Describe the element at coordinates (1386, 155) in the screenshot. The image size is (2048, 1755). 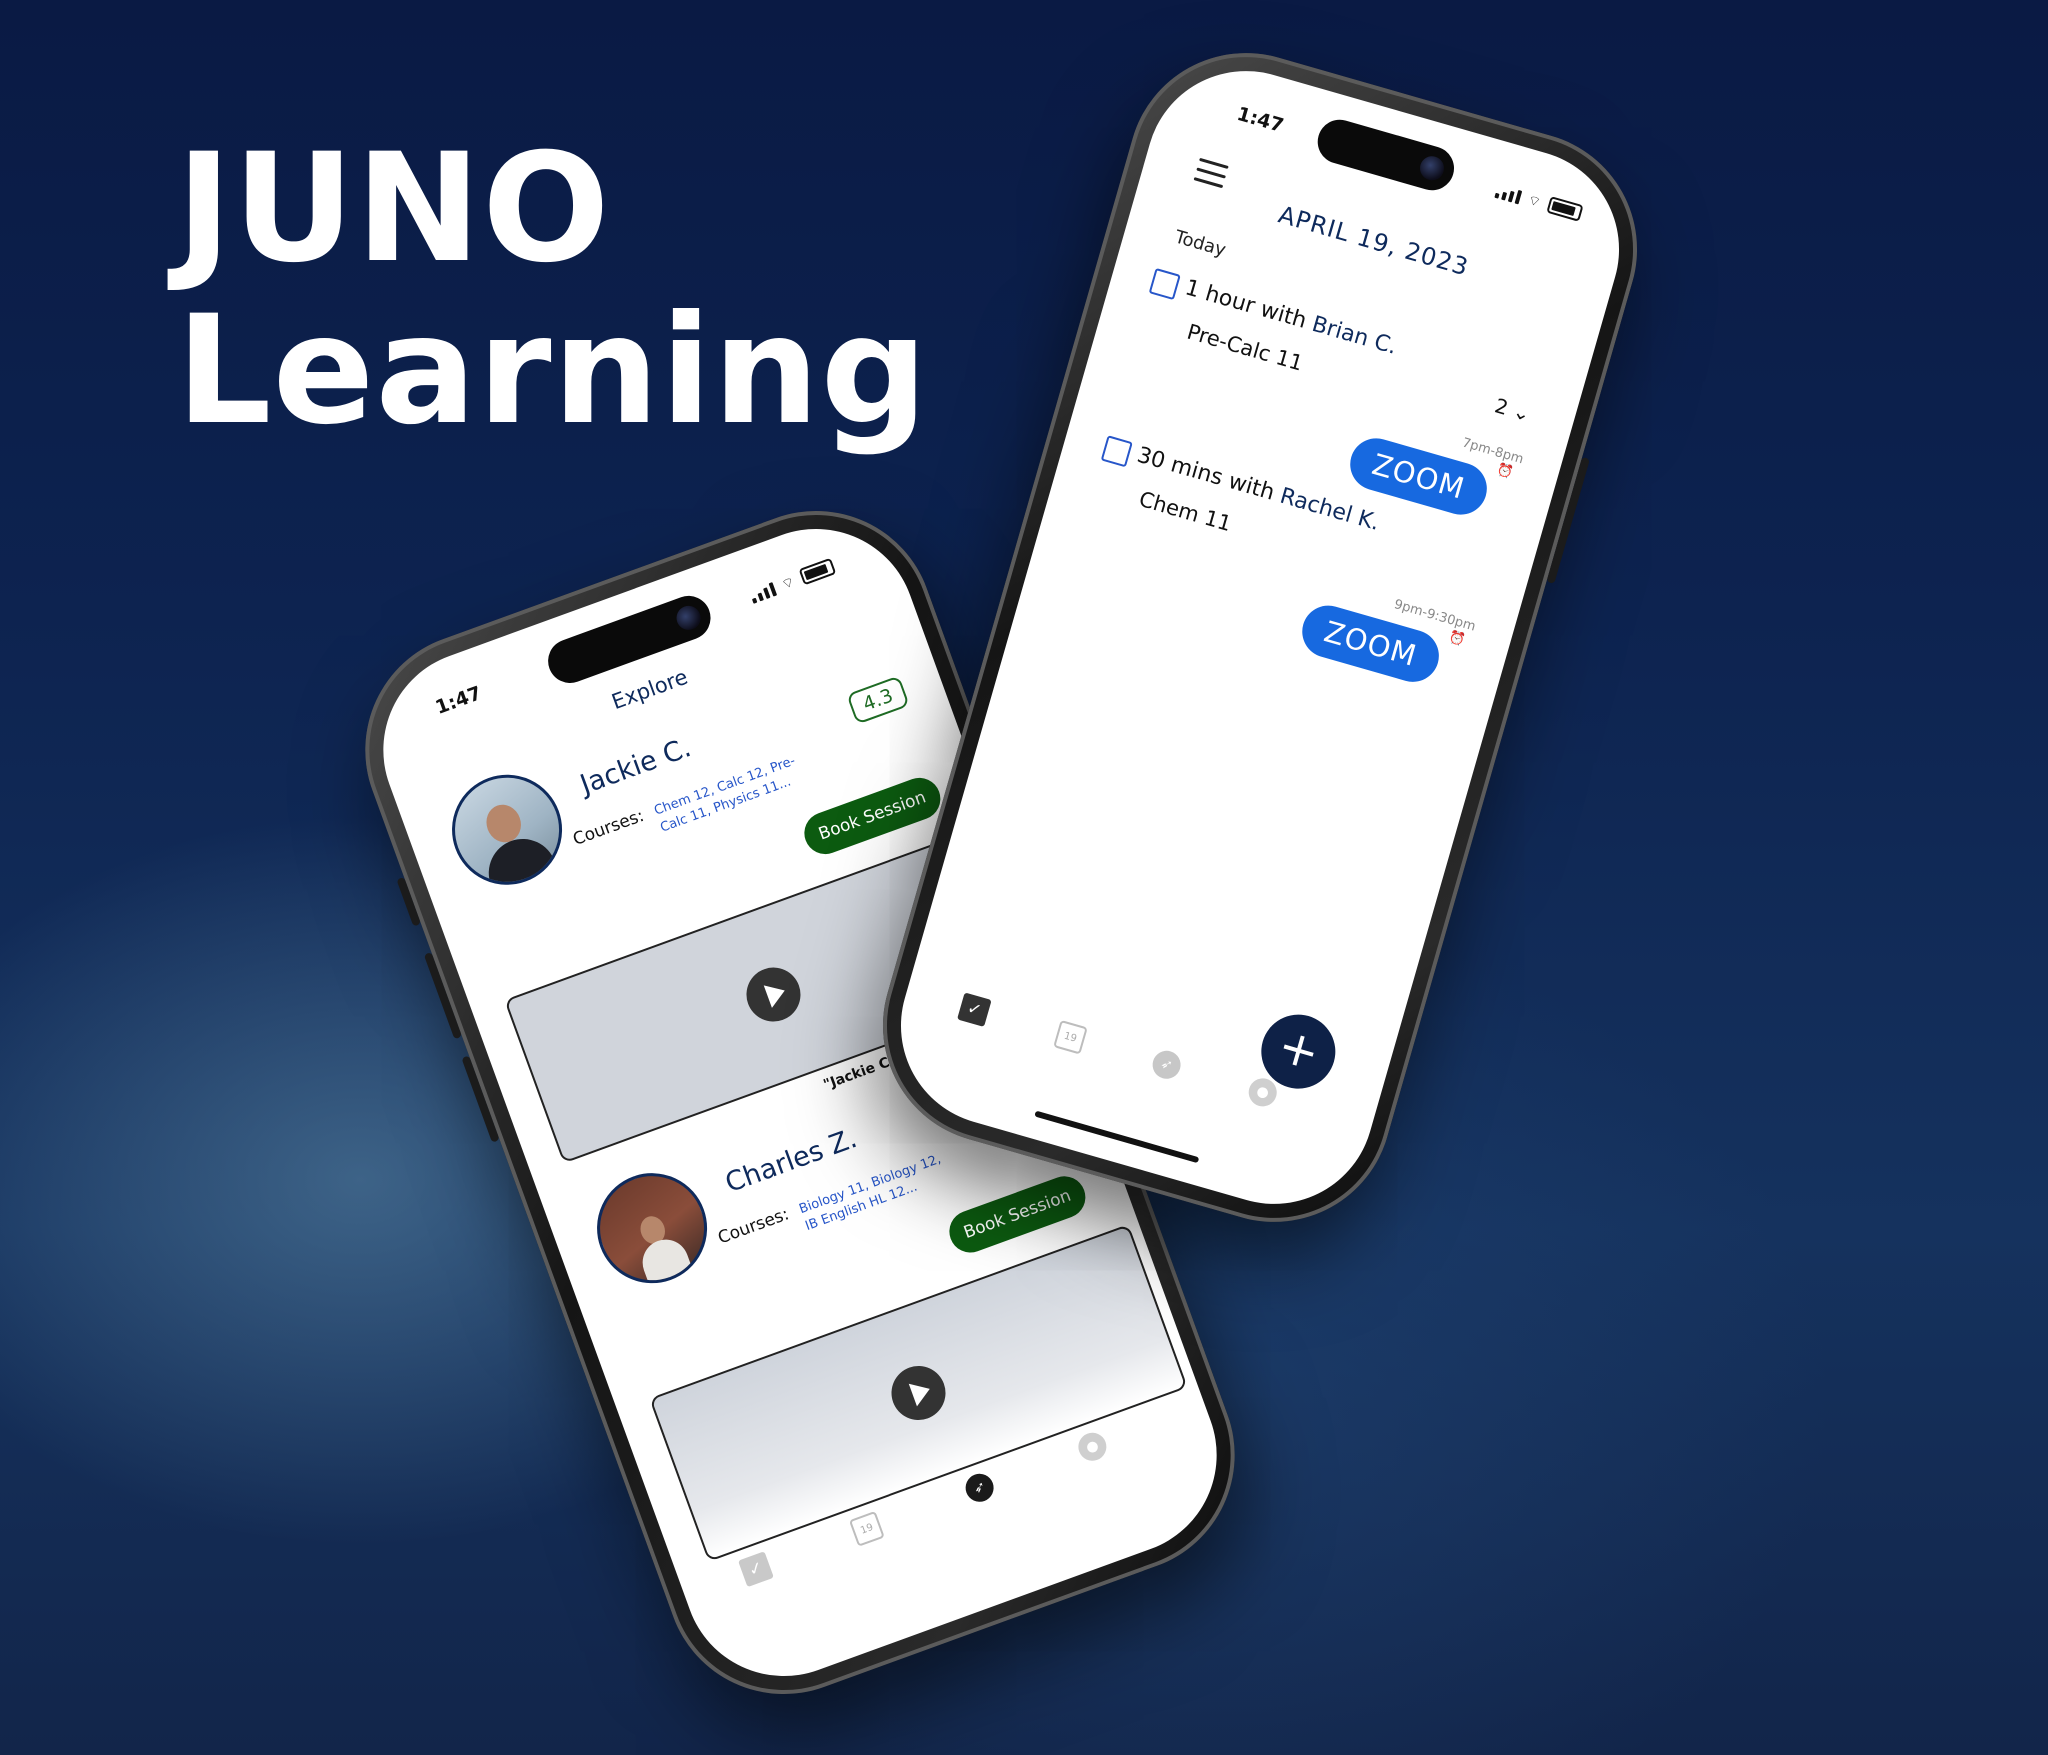
I see `dynamic-island` at that location.